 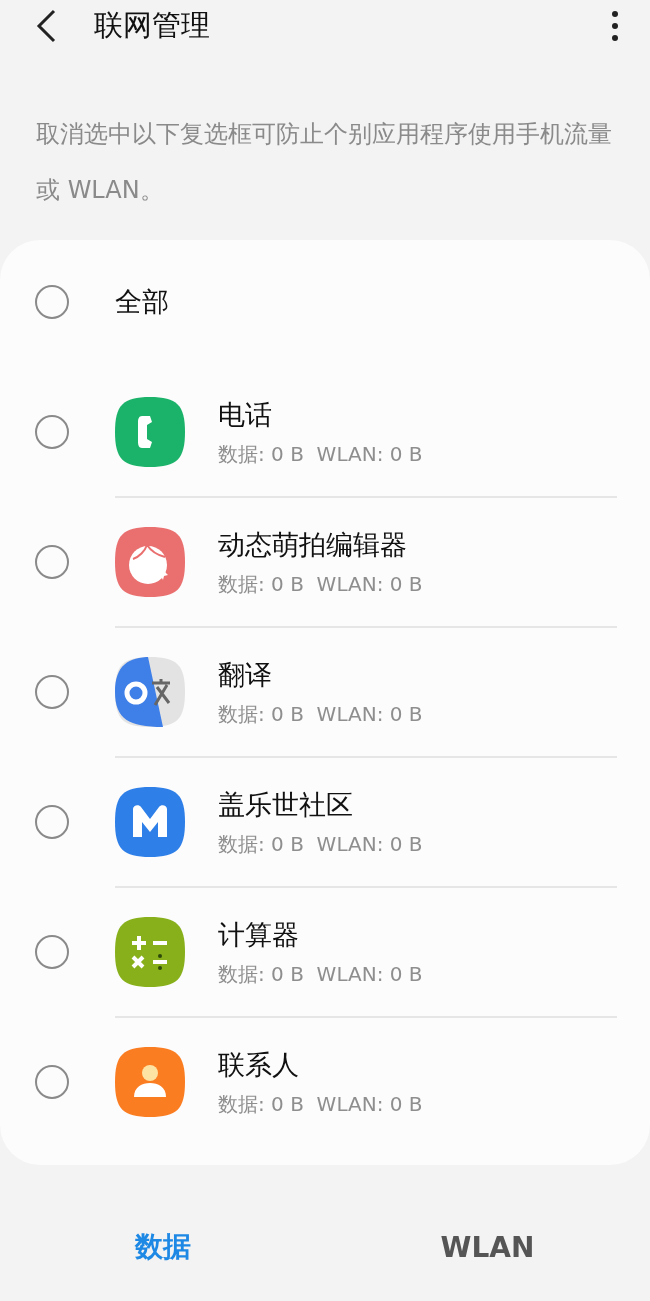 I want to click on app-name: 电话, so click(x=245, y=414).